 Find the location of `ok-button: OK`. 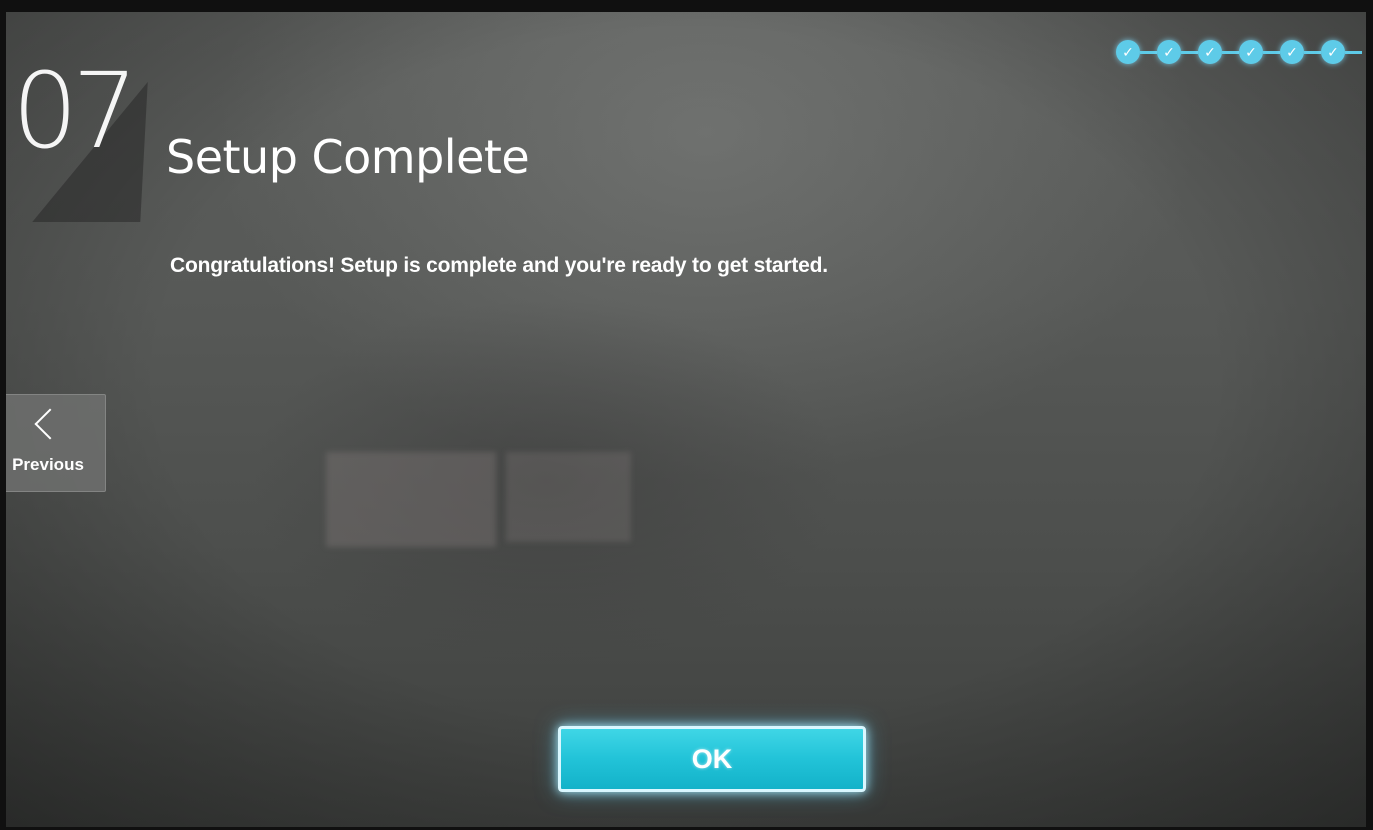

ok-button: OK is located at coordinates (712, 759).